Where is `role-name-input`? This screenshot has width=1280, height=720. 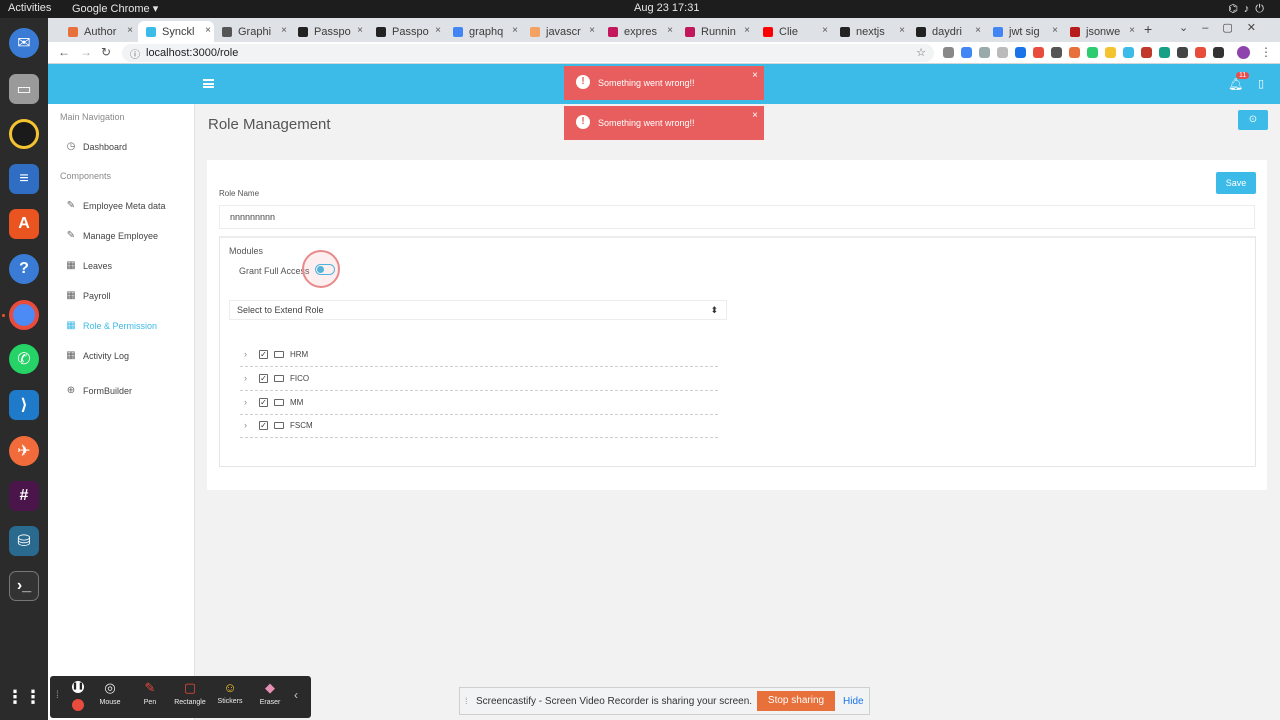 role-name-input is located at coordinates (737, 217).